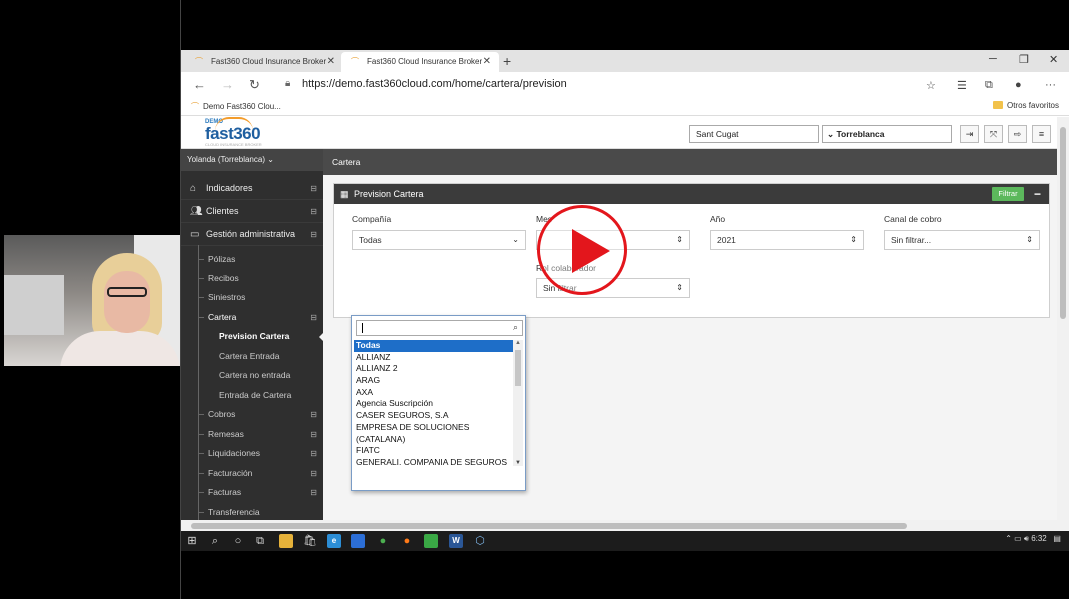 The width and height of the screenshot is (1069, 599). What do you see at coordinates (518, 403) in the screenshot?
I see `dropdown-scrollbar: ▲ ▼` at bounding box center [518, 403].